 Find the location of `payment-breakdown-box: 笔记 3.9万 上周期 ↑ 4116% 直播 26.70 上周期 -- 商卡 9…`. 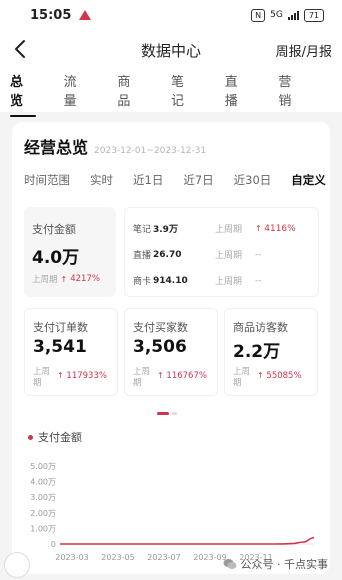

payment-breakdown-box: 笔记 3.9万 上周期 ↑ 4116% 直播 26.70 上周期 -- 商卡 9… is located at coordinates (221, 252).